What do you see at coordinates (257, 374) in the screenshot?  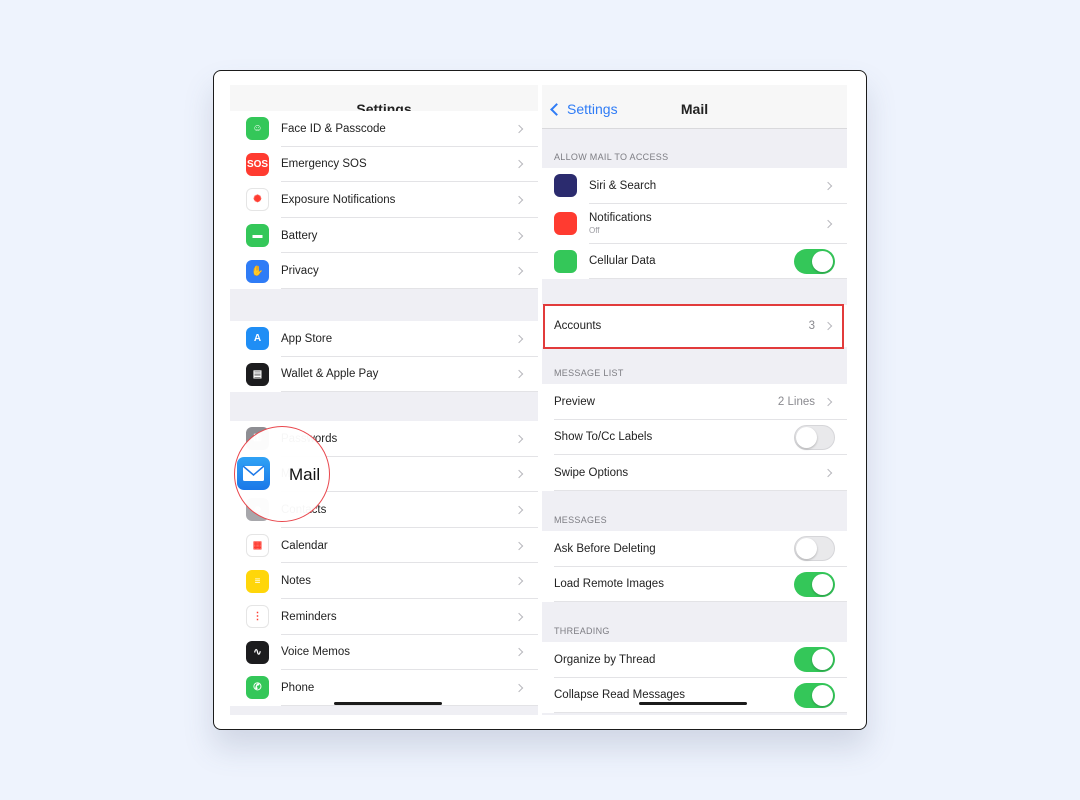 I see `wallet-icon: ▤` at bounding box center [257, 374].